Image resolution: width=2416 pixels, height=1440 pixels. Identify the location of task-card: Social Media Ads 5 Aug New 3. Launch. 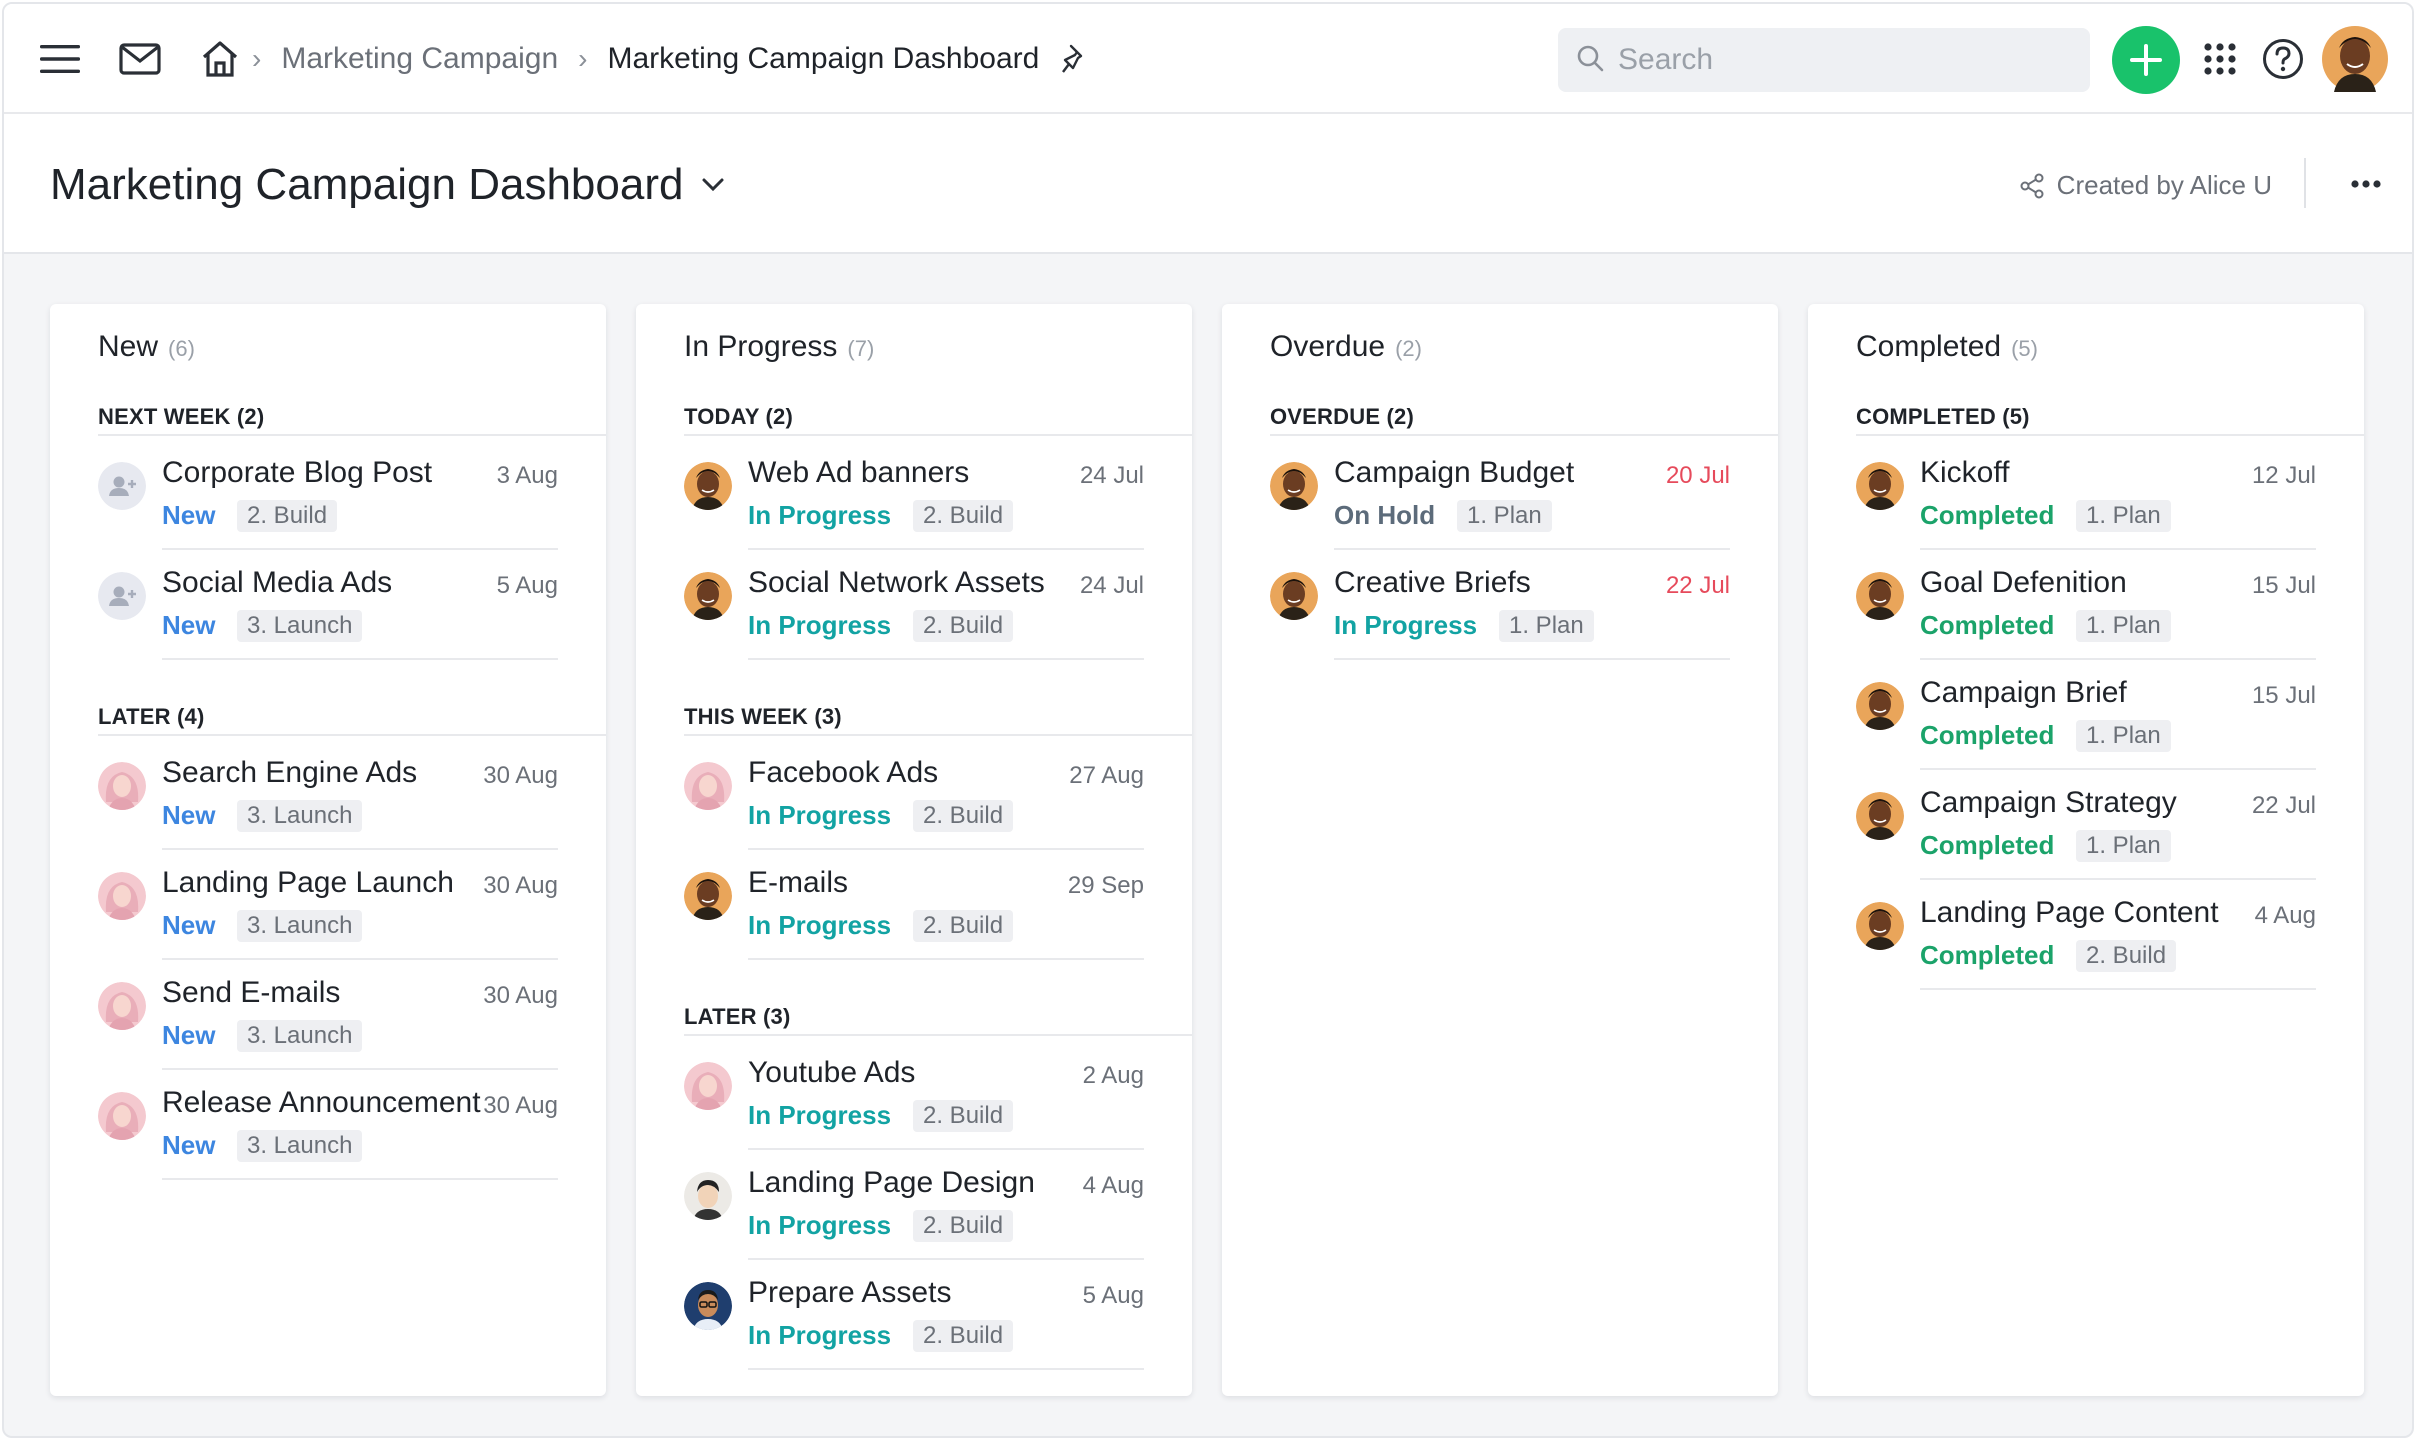
(328, 605).